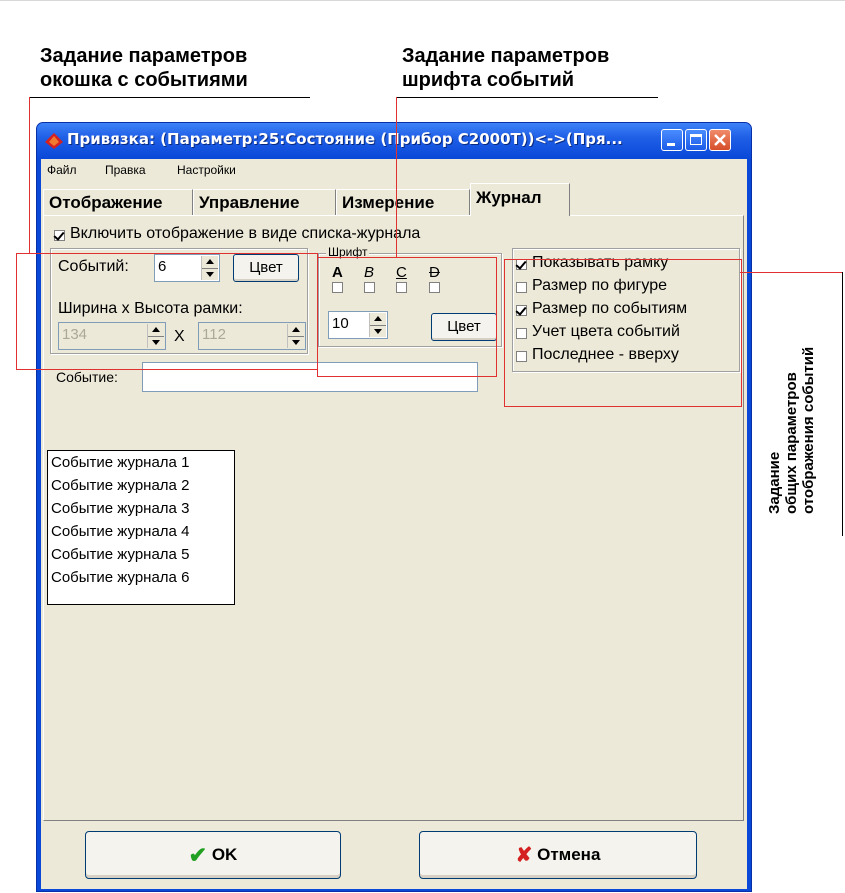 The width and height of the screenshot is (845, 893). I want to click on size-by-events-checkbox, so click(521, 310).